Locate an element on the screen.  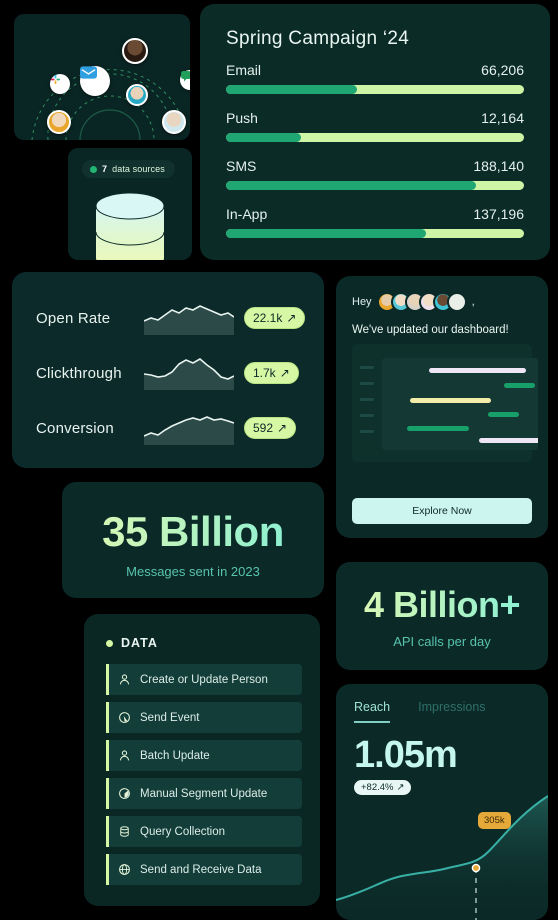
greeting-line: Hey , is located at coordinates (413, 302).